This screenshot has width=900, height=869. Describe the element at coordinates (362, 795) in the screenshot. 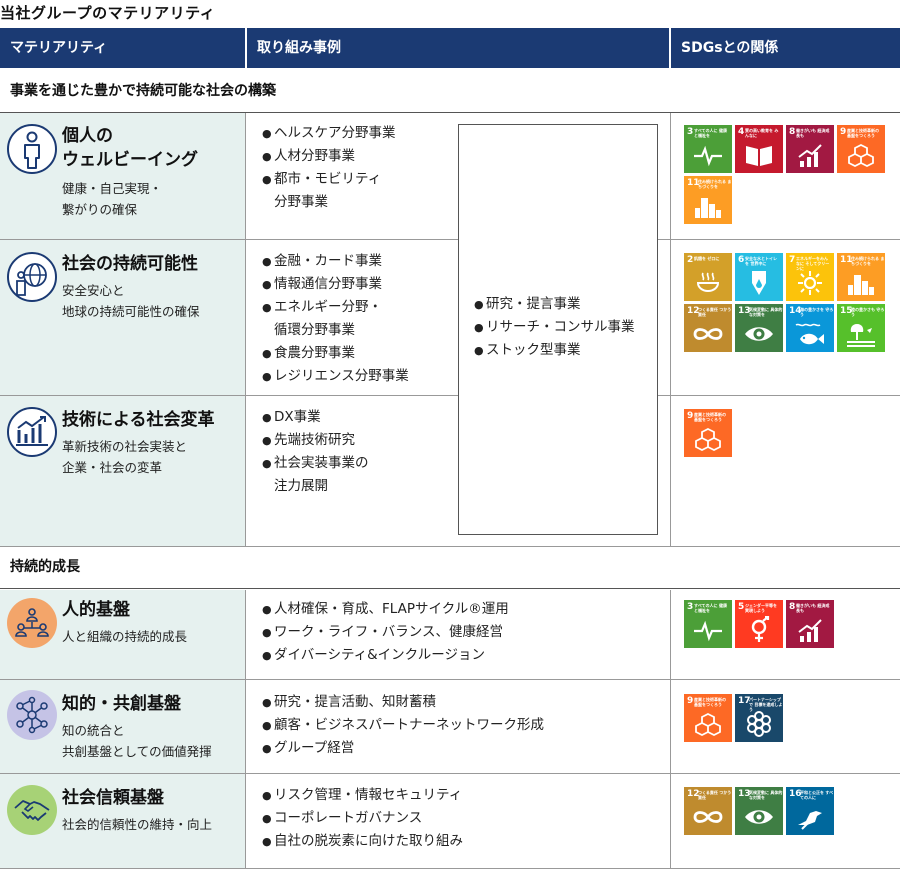

I see `initiative-item: リスク管理・情報セキュリティ` at that location.